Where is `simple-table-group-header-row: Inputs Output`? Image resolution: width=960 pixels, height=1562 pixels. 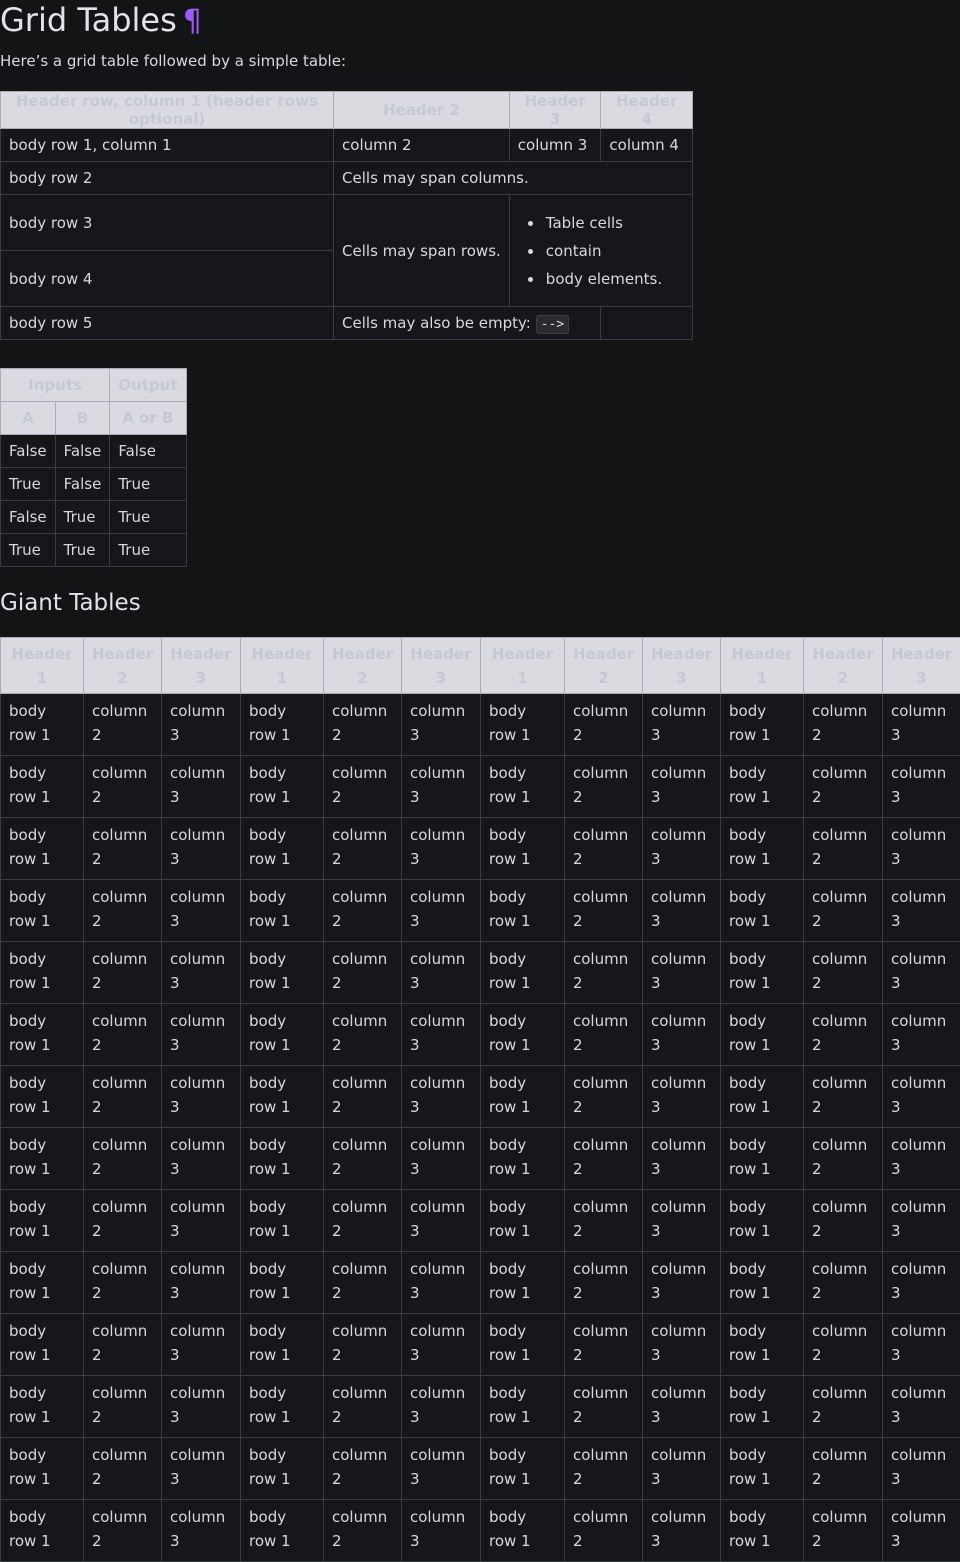 simple-table-group-header-row: Inputs Output is located at coordinates (94, 385).